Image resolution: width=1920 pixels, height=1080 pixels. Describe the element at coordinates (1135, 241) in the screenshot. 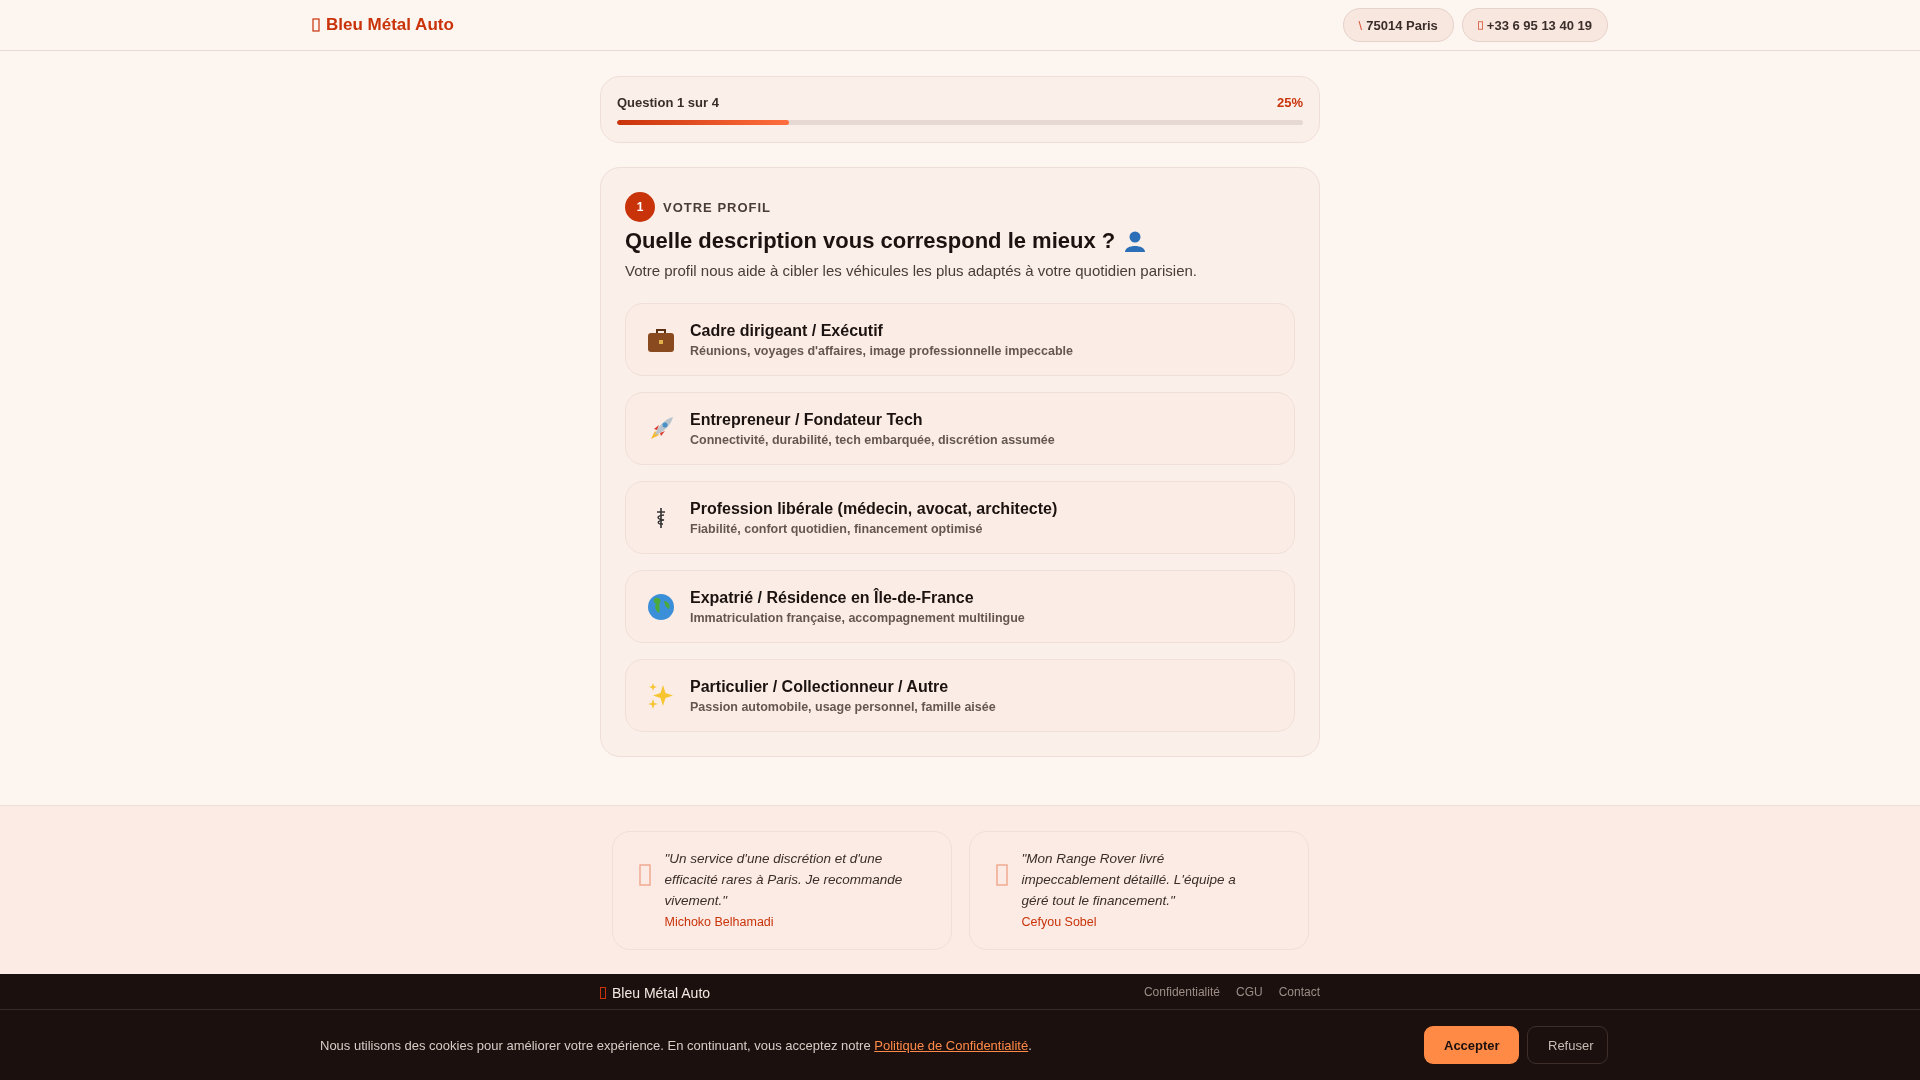

I see `person-icon` at that location.